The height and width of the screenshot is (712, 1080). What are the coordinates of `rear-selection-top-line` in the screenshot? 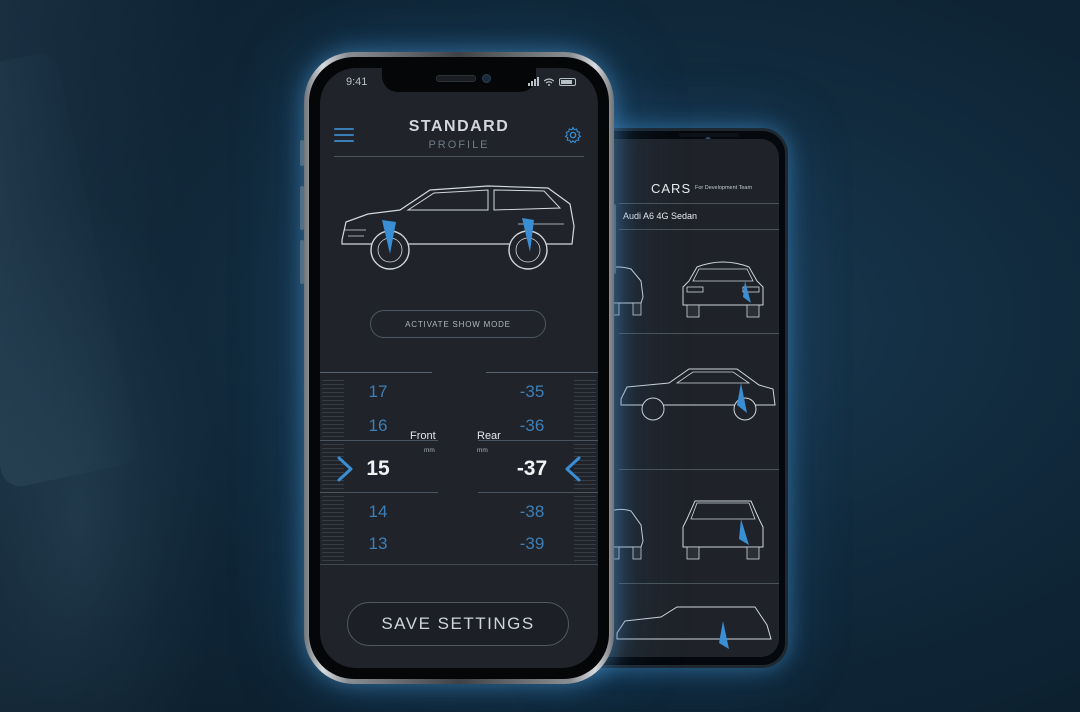 It's located at (538, 440).